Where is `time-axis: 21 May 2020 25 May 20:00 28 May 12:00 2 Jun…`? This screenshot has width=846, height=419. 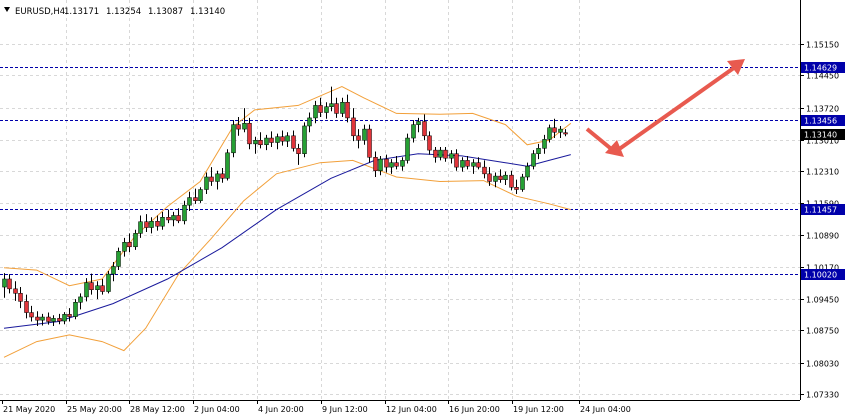 time-axis: 21 May 2020 25 May 20:00 28 May 12:00 2 Jun… is located at coordinates (400, 407).